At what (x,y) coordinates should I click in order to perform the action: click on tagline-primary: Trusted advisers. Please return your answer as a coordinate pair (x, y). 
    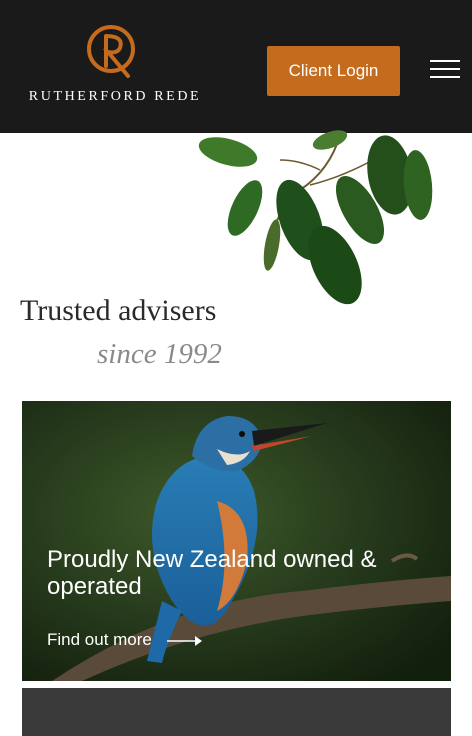
    Looking at the image, I should click on (118, 310).